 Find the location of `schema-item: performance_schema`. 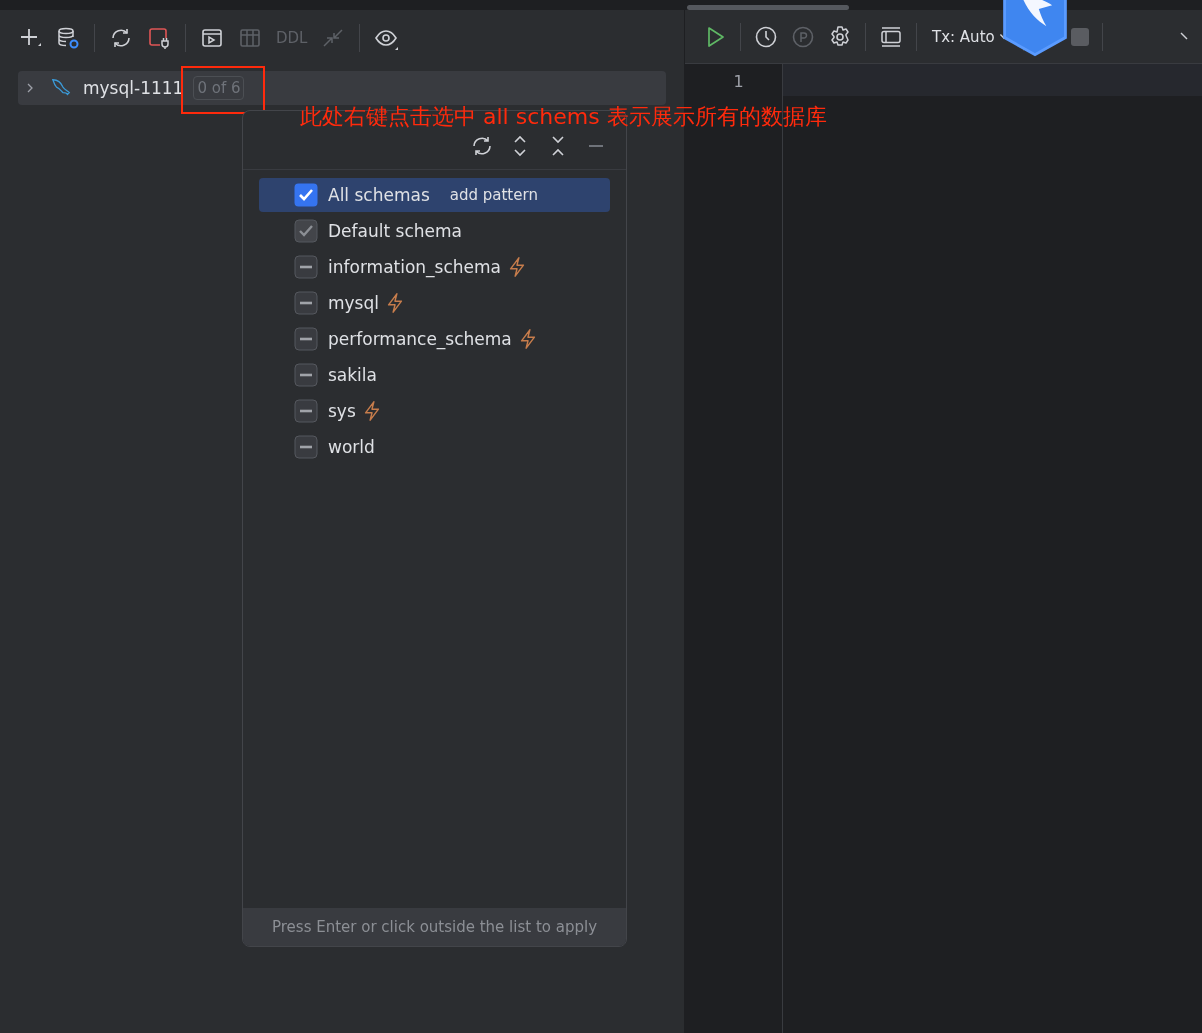

schema-item: performance_schema is located at coordinates (434, 339).